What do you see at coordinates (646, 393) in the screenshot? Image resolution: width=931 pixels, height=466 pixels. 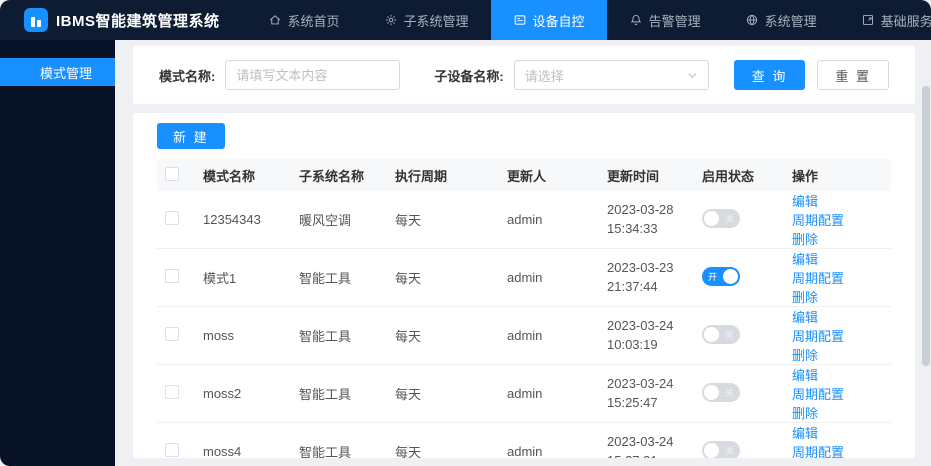 I see `cell-update-time: 2023-03-24 15:25:47` at bounding box center [646, 393].